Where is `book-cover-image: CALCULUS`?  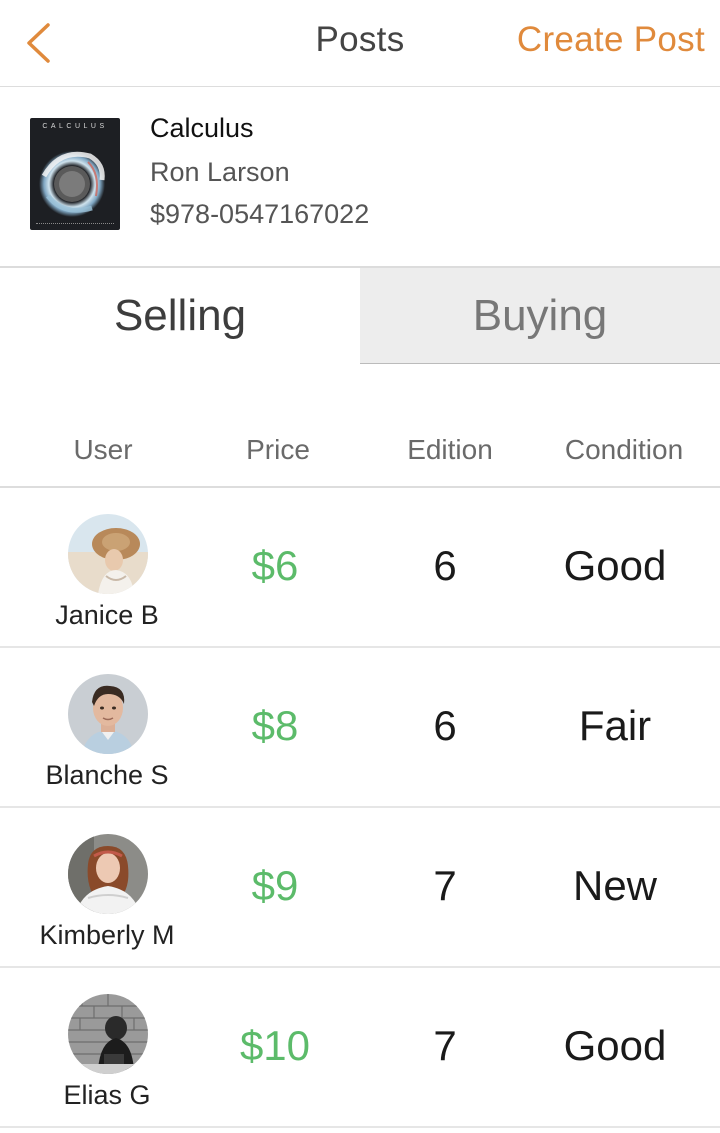 book-cover-image: CALCULUS is located at coordinates (75, 174).